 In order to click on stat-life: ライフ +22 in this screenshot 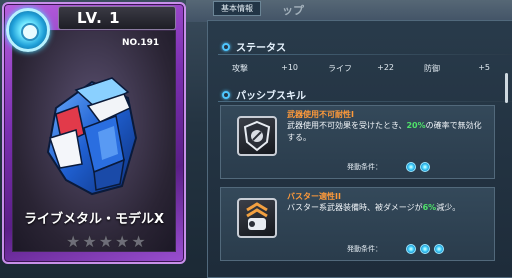, I will do `click(362, 70)`.